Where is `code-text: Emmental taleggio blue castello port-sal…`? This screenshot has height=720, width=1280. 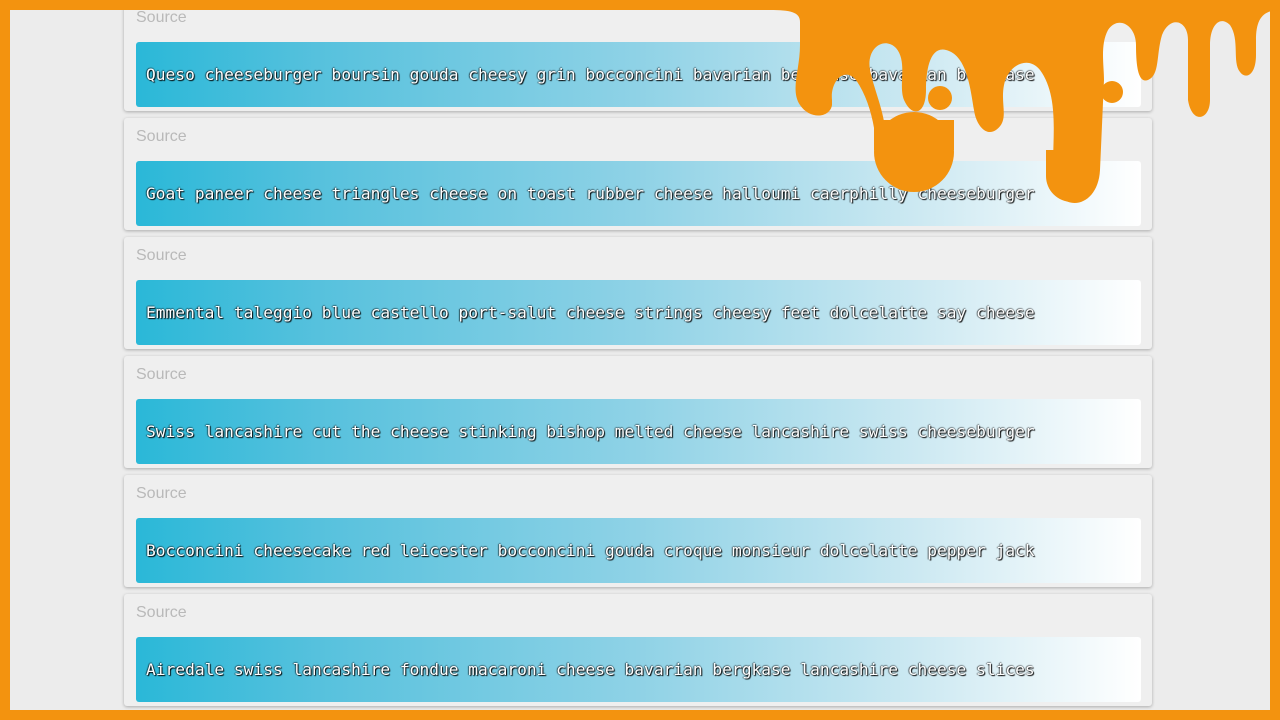
code-text: Emmental taleggio blue castello port-sal… is located at coordinates (590, 312).